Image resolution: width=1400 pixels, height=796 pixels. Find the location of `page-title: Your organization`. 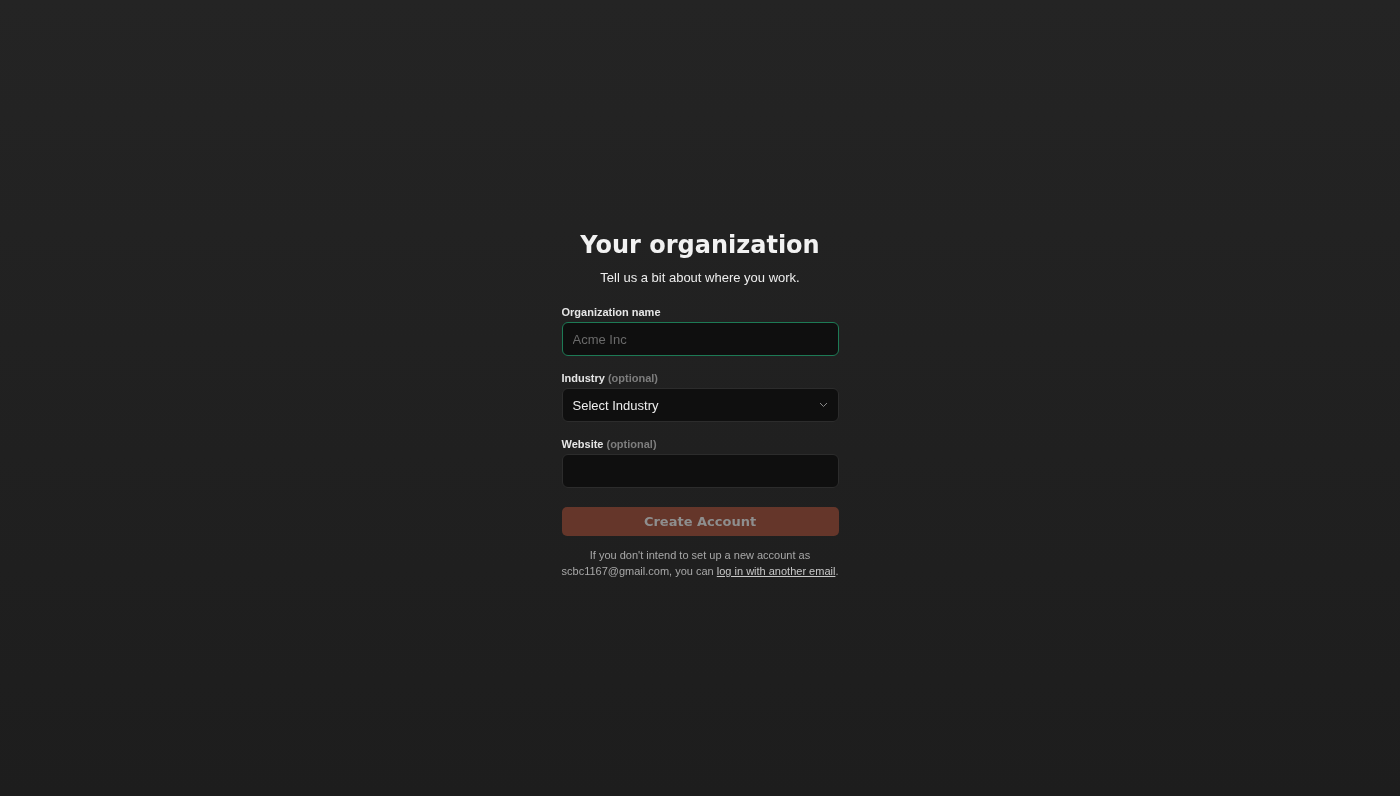

page-title: Your organization is located at coordinates (700, 245).